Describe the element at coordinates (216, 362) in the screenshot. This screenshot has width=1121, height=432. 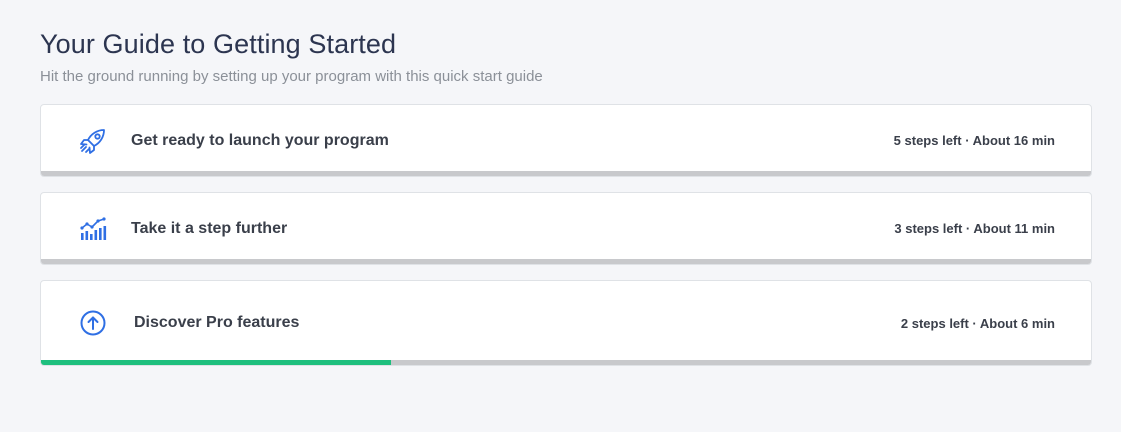
I see `progress-fill` at that location.